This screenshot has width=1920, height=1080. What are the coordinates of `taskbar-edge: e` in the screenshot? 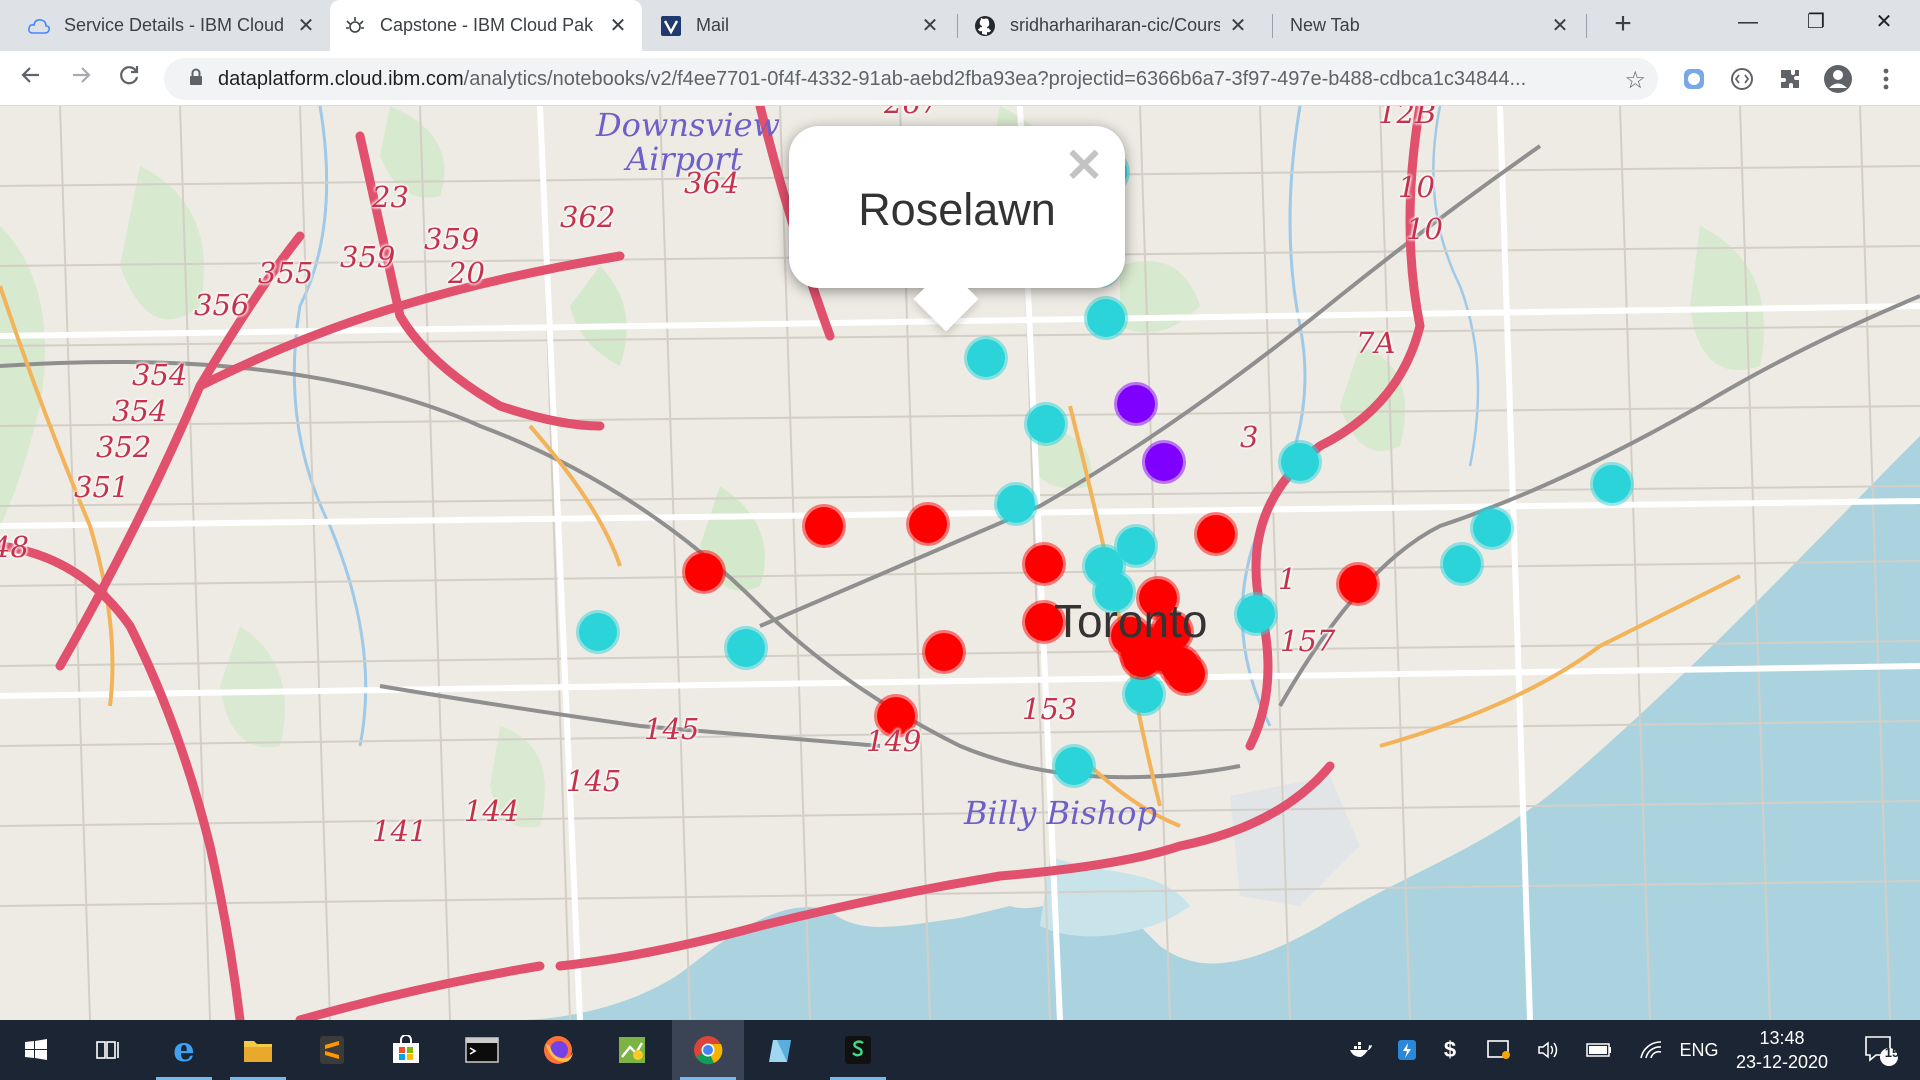 It's located at (184, 1050).